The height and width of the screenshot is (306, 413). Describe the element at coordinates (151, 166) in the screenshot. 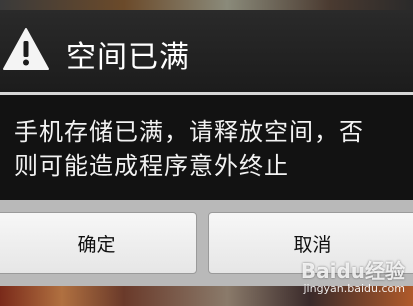

I see `dialog-message-line-2: 则可能造成程序意外终止` at that location.